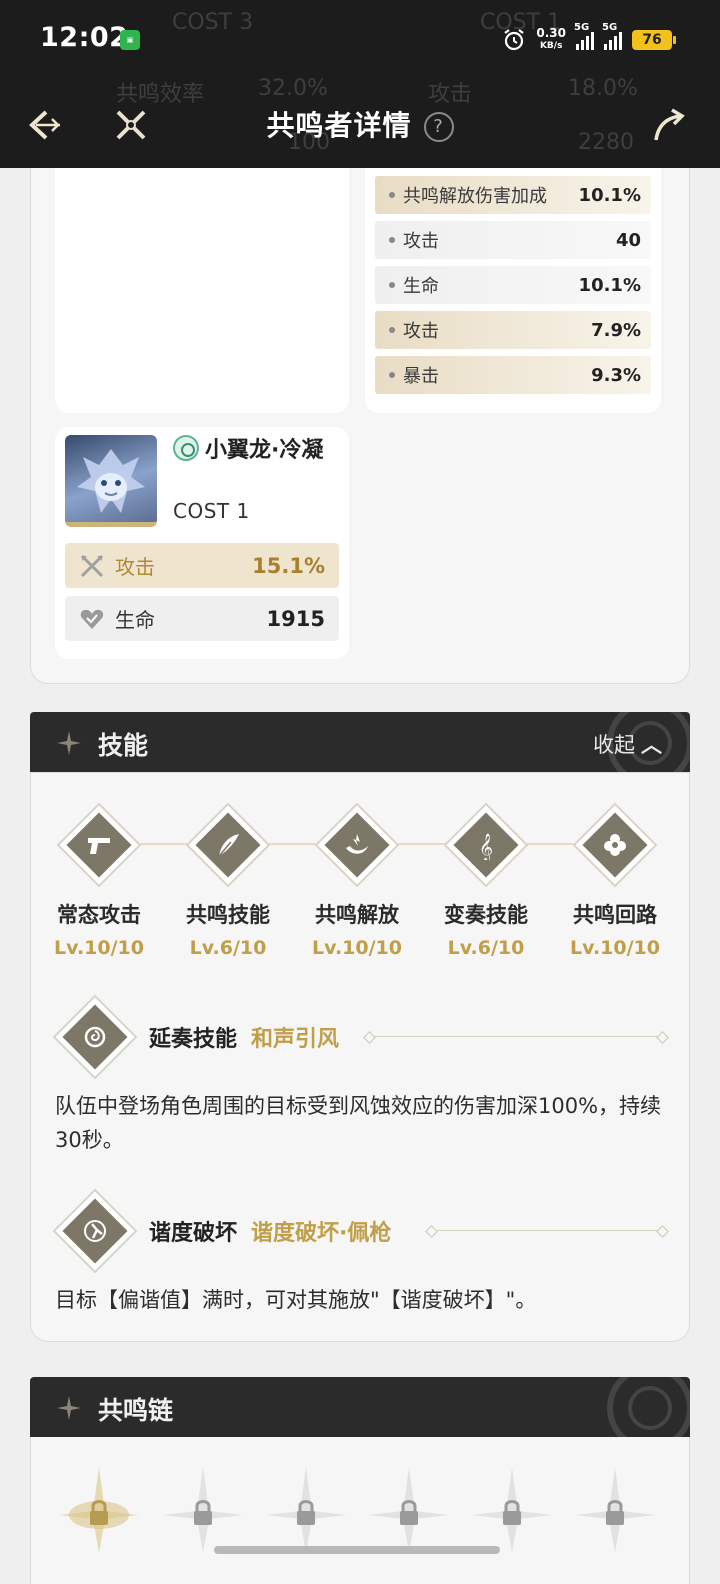 The width and height of the screenshot is (720, 1584). What do you see at coordinates (295, 1039) in the screenshot?
I see `outro-name: 和声引风` at bounding box center [295, 1039].